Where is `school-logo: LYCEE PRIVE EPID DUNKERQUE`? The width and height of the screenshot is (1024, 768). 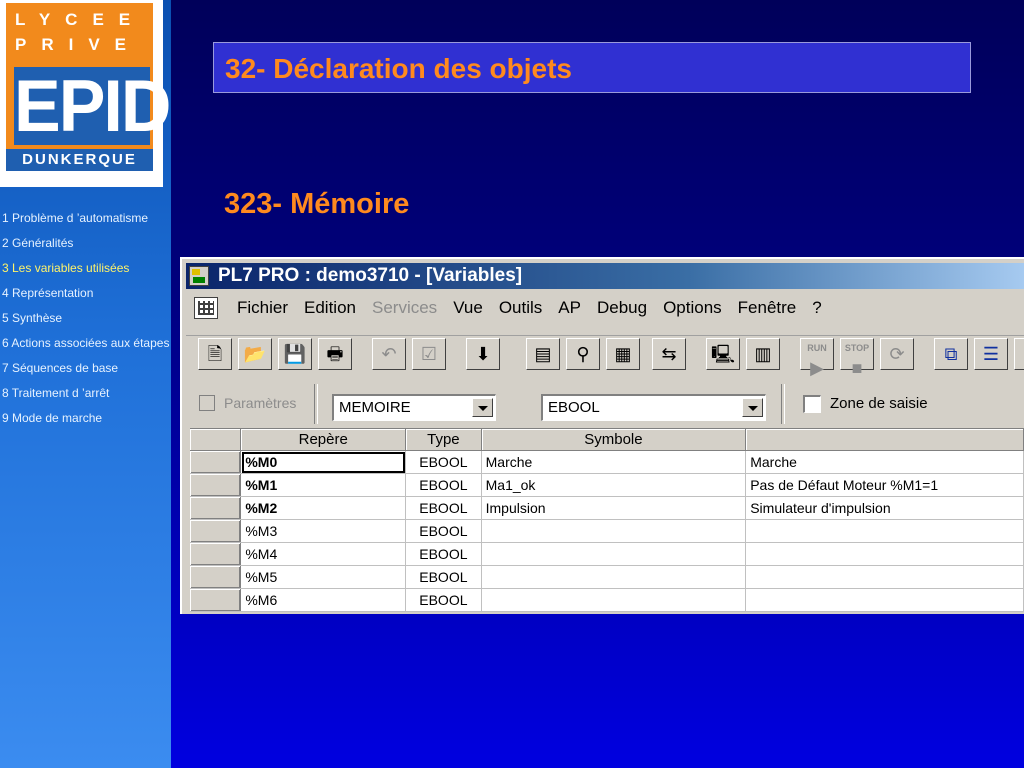
school-logo: LYCEE PRIVE EPID DUNKERQUE is located at coordinates (85, 93).